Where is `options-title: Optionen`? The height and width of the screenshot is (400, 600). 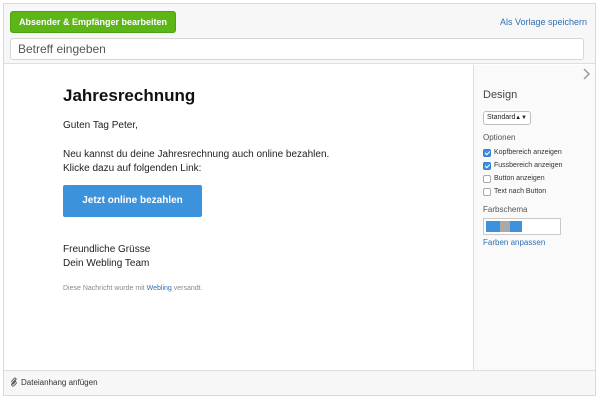
options-title: Optionen is located at coordinates (499, 137).